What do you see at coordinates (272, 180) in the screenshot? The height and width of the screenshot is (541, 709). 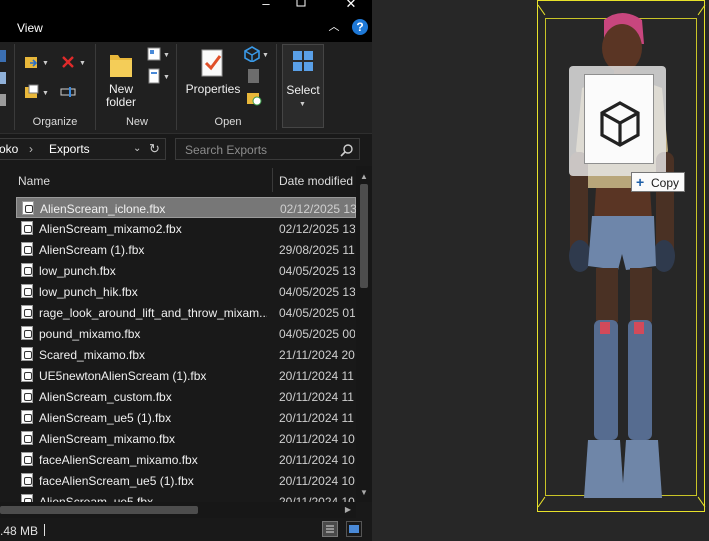 I see `column-divider` at bounding box center [272, 180].